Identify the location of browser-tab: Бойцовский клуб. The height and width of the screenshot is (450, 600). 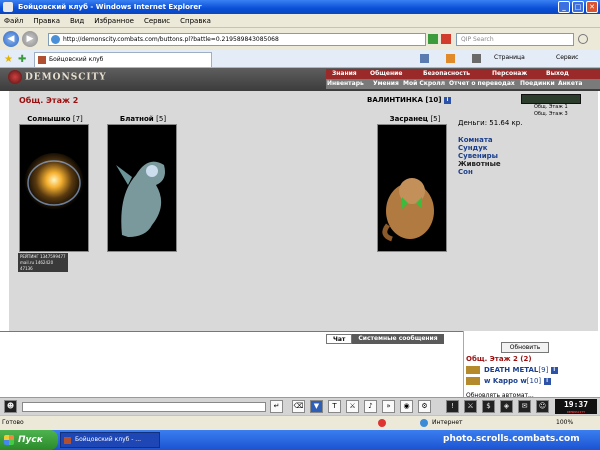
(123, 59).